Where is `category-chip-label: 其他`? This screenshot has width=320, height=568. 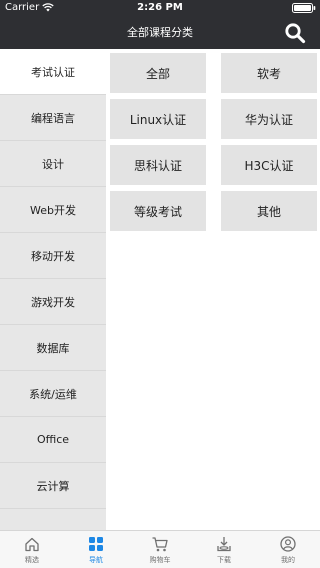
category-chip-label: 其他 is located at coordinates (268, 211).